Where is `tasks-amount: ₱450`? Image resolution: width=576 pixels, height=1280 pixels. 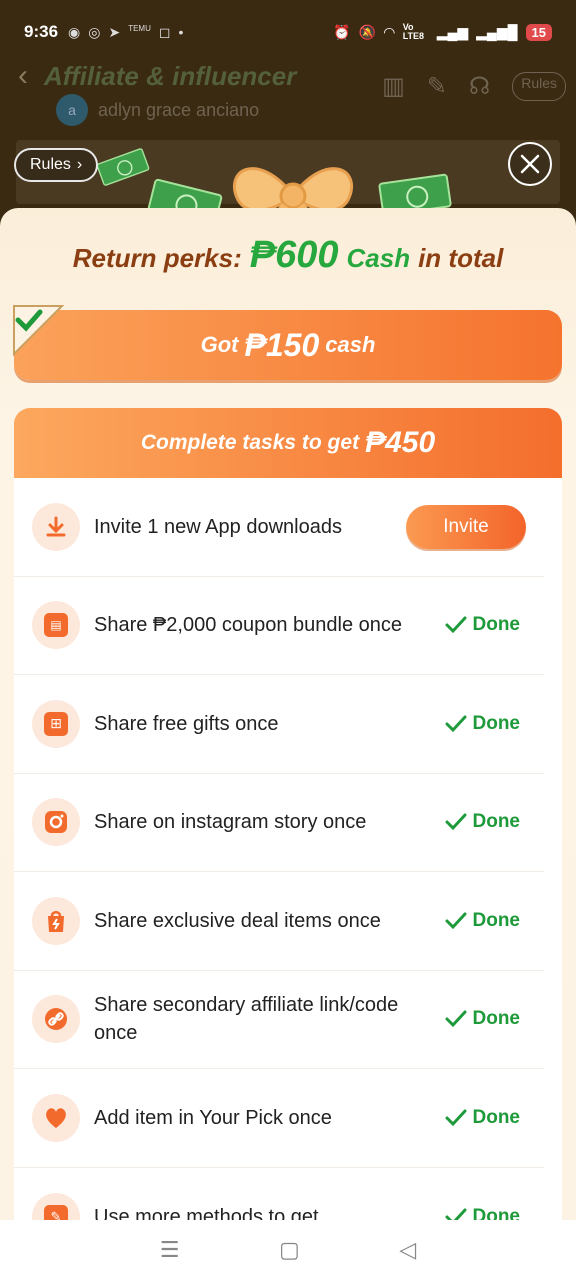 tasks-amount: ₱450 is located at coordinates (400, 442).